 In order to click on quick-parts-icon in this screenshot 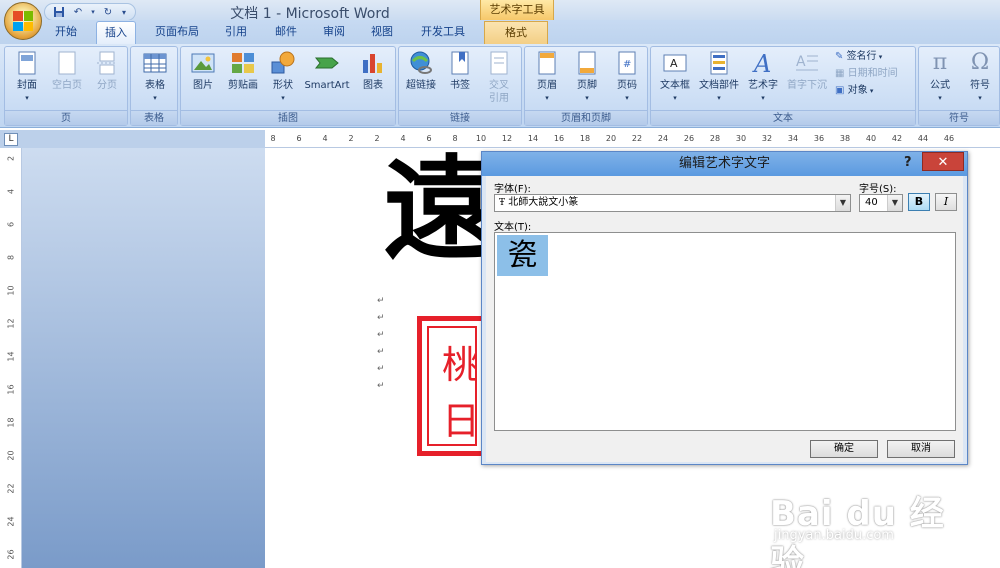, I will do `click(719, 63)`.